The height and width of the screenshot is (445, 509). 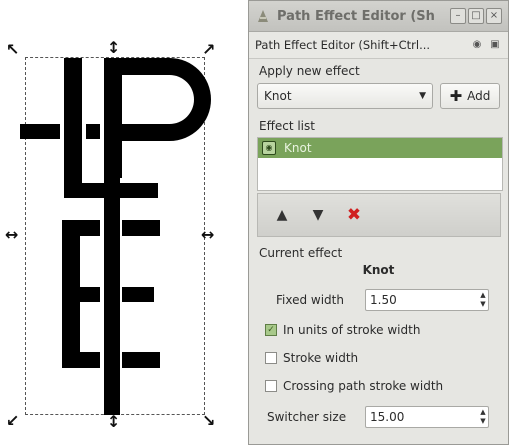 I want to click on plus-icon: ✚, so click(x=456, y=96).